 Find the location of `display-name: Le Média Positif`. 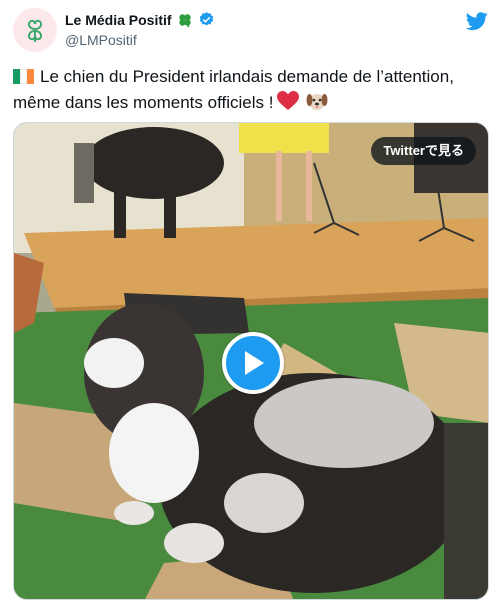

display-name: Le Média Positif is located at coordinates (118, 20).